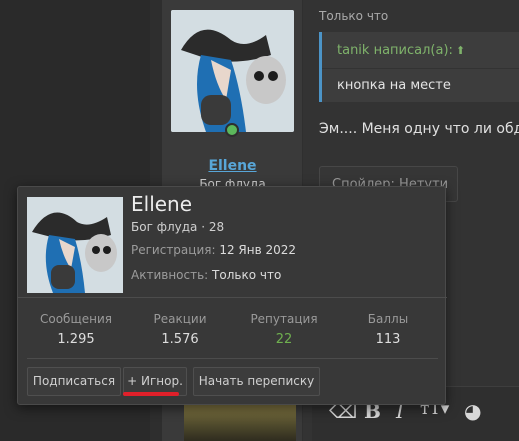 Image resolution: width=519 pixels, height=441 pixels. I want to click on red-underline-annotation, so click(151, 394).